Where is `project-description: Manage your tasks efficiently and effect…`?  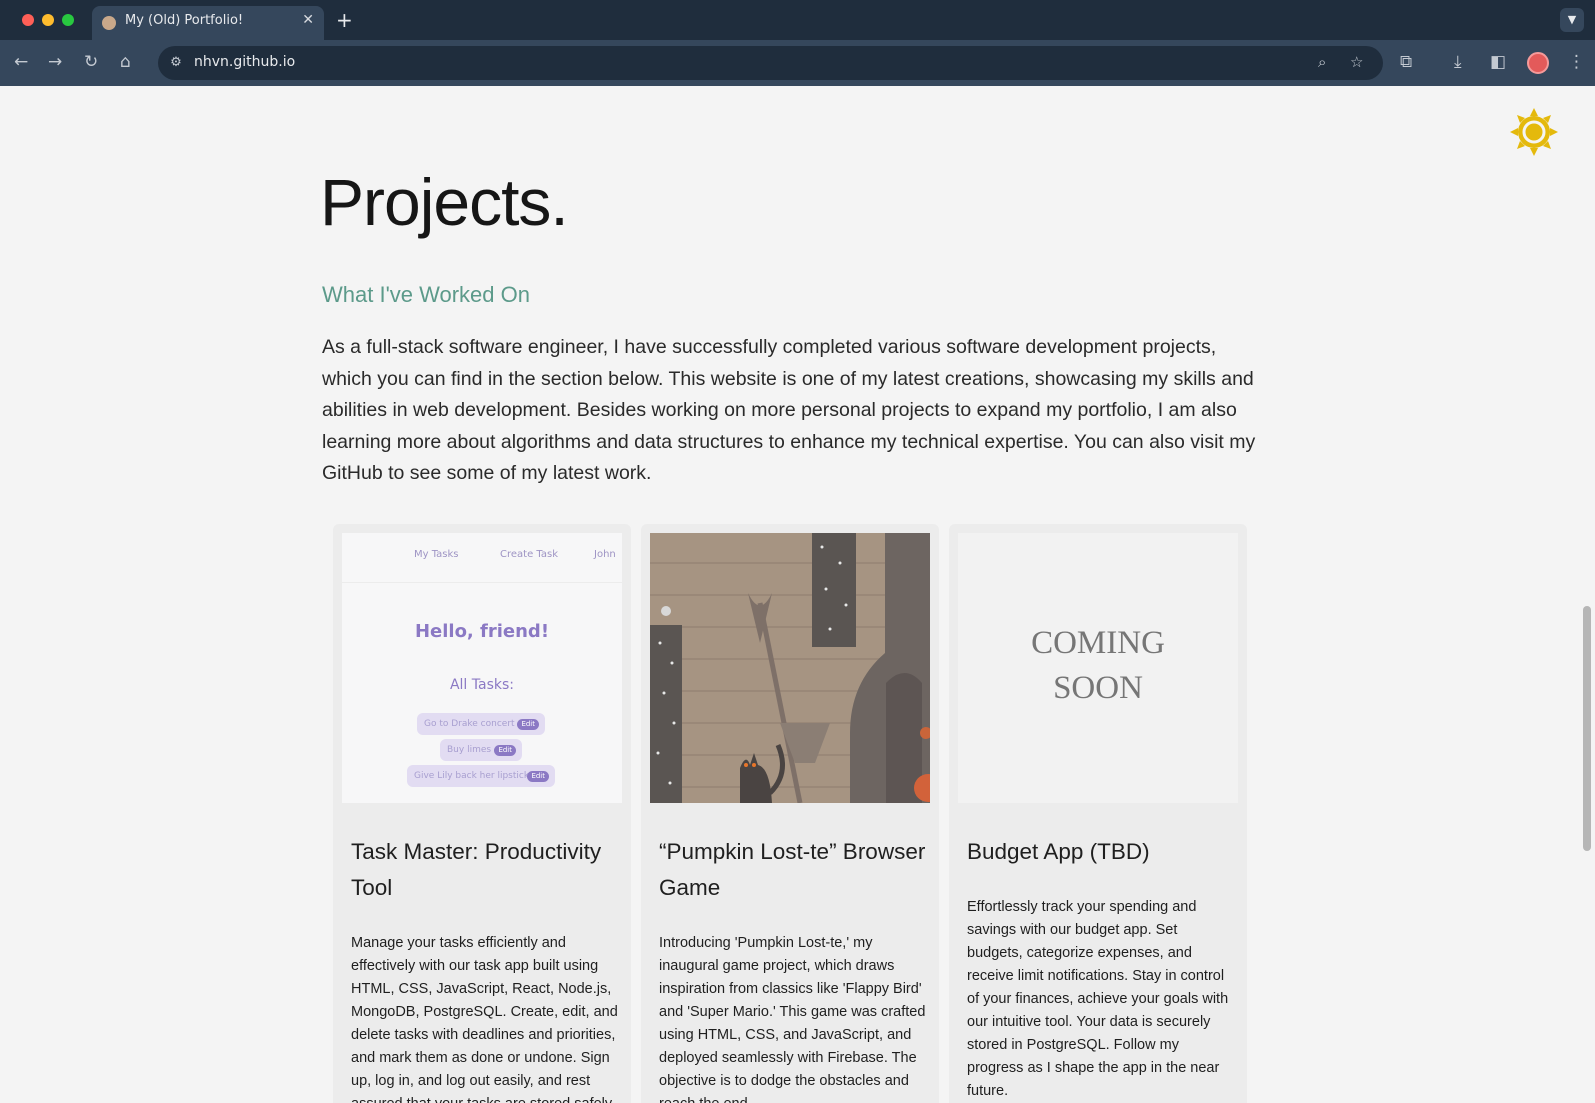 project-description: Manage your tasks efficiently and effect… is located at coordinates (484, 1019).